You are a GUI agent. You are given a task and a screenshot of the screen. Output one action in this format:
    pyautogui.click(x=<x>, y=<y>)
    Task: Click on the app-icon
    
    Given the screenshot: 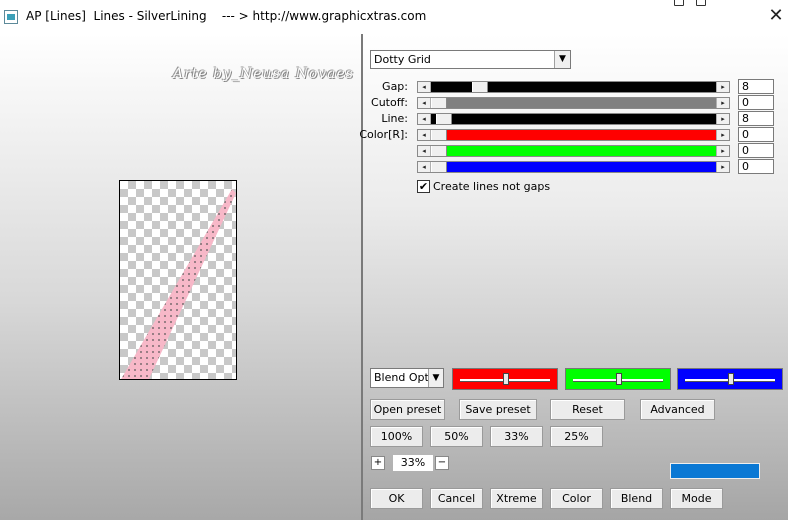 What is the action you would take?
    pyautogui.click(x=11, y=17)
    